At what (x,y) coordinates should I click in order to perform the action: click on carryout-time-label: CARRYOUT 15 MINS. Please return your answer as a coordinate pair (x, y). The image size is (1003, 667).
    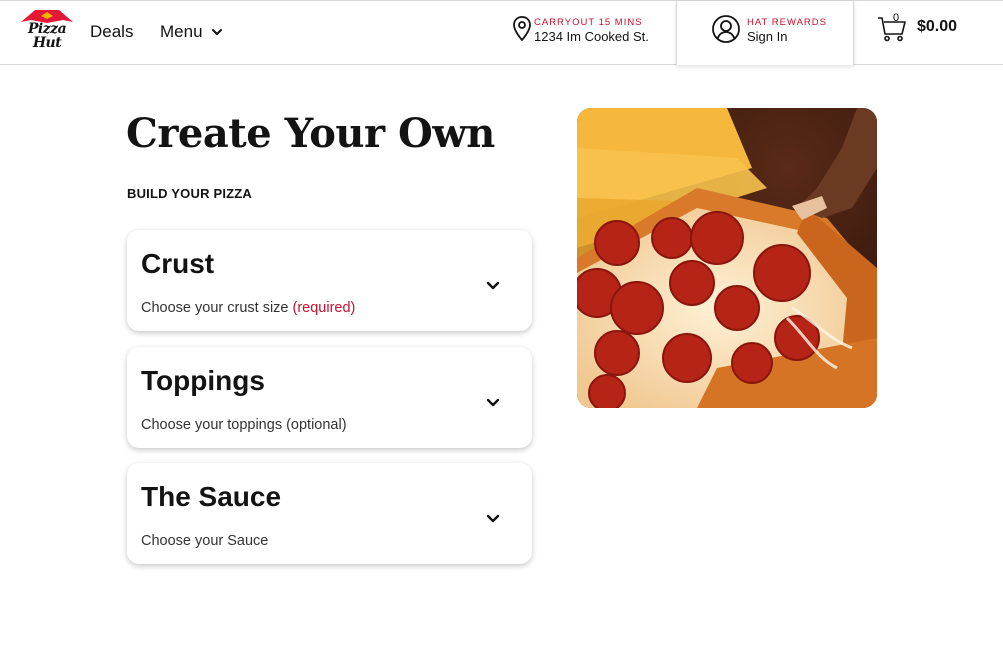
    Looking at the image, I should click on (588, 22).